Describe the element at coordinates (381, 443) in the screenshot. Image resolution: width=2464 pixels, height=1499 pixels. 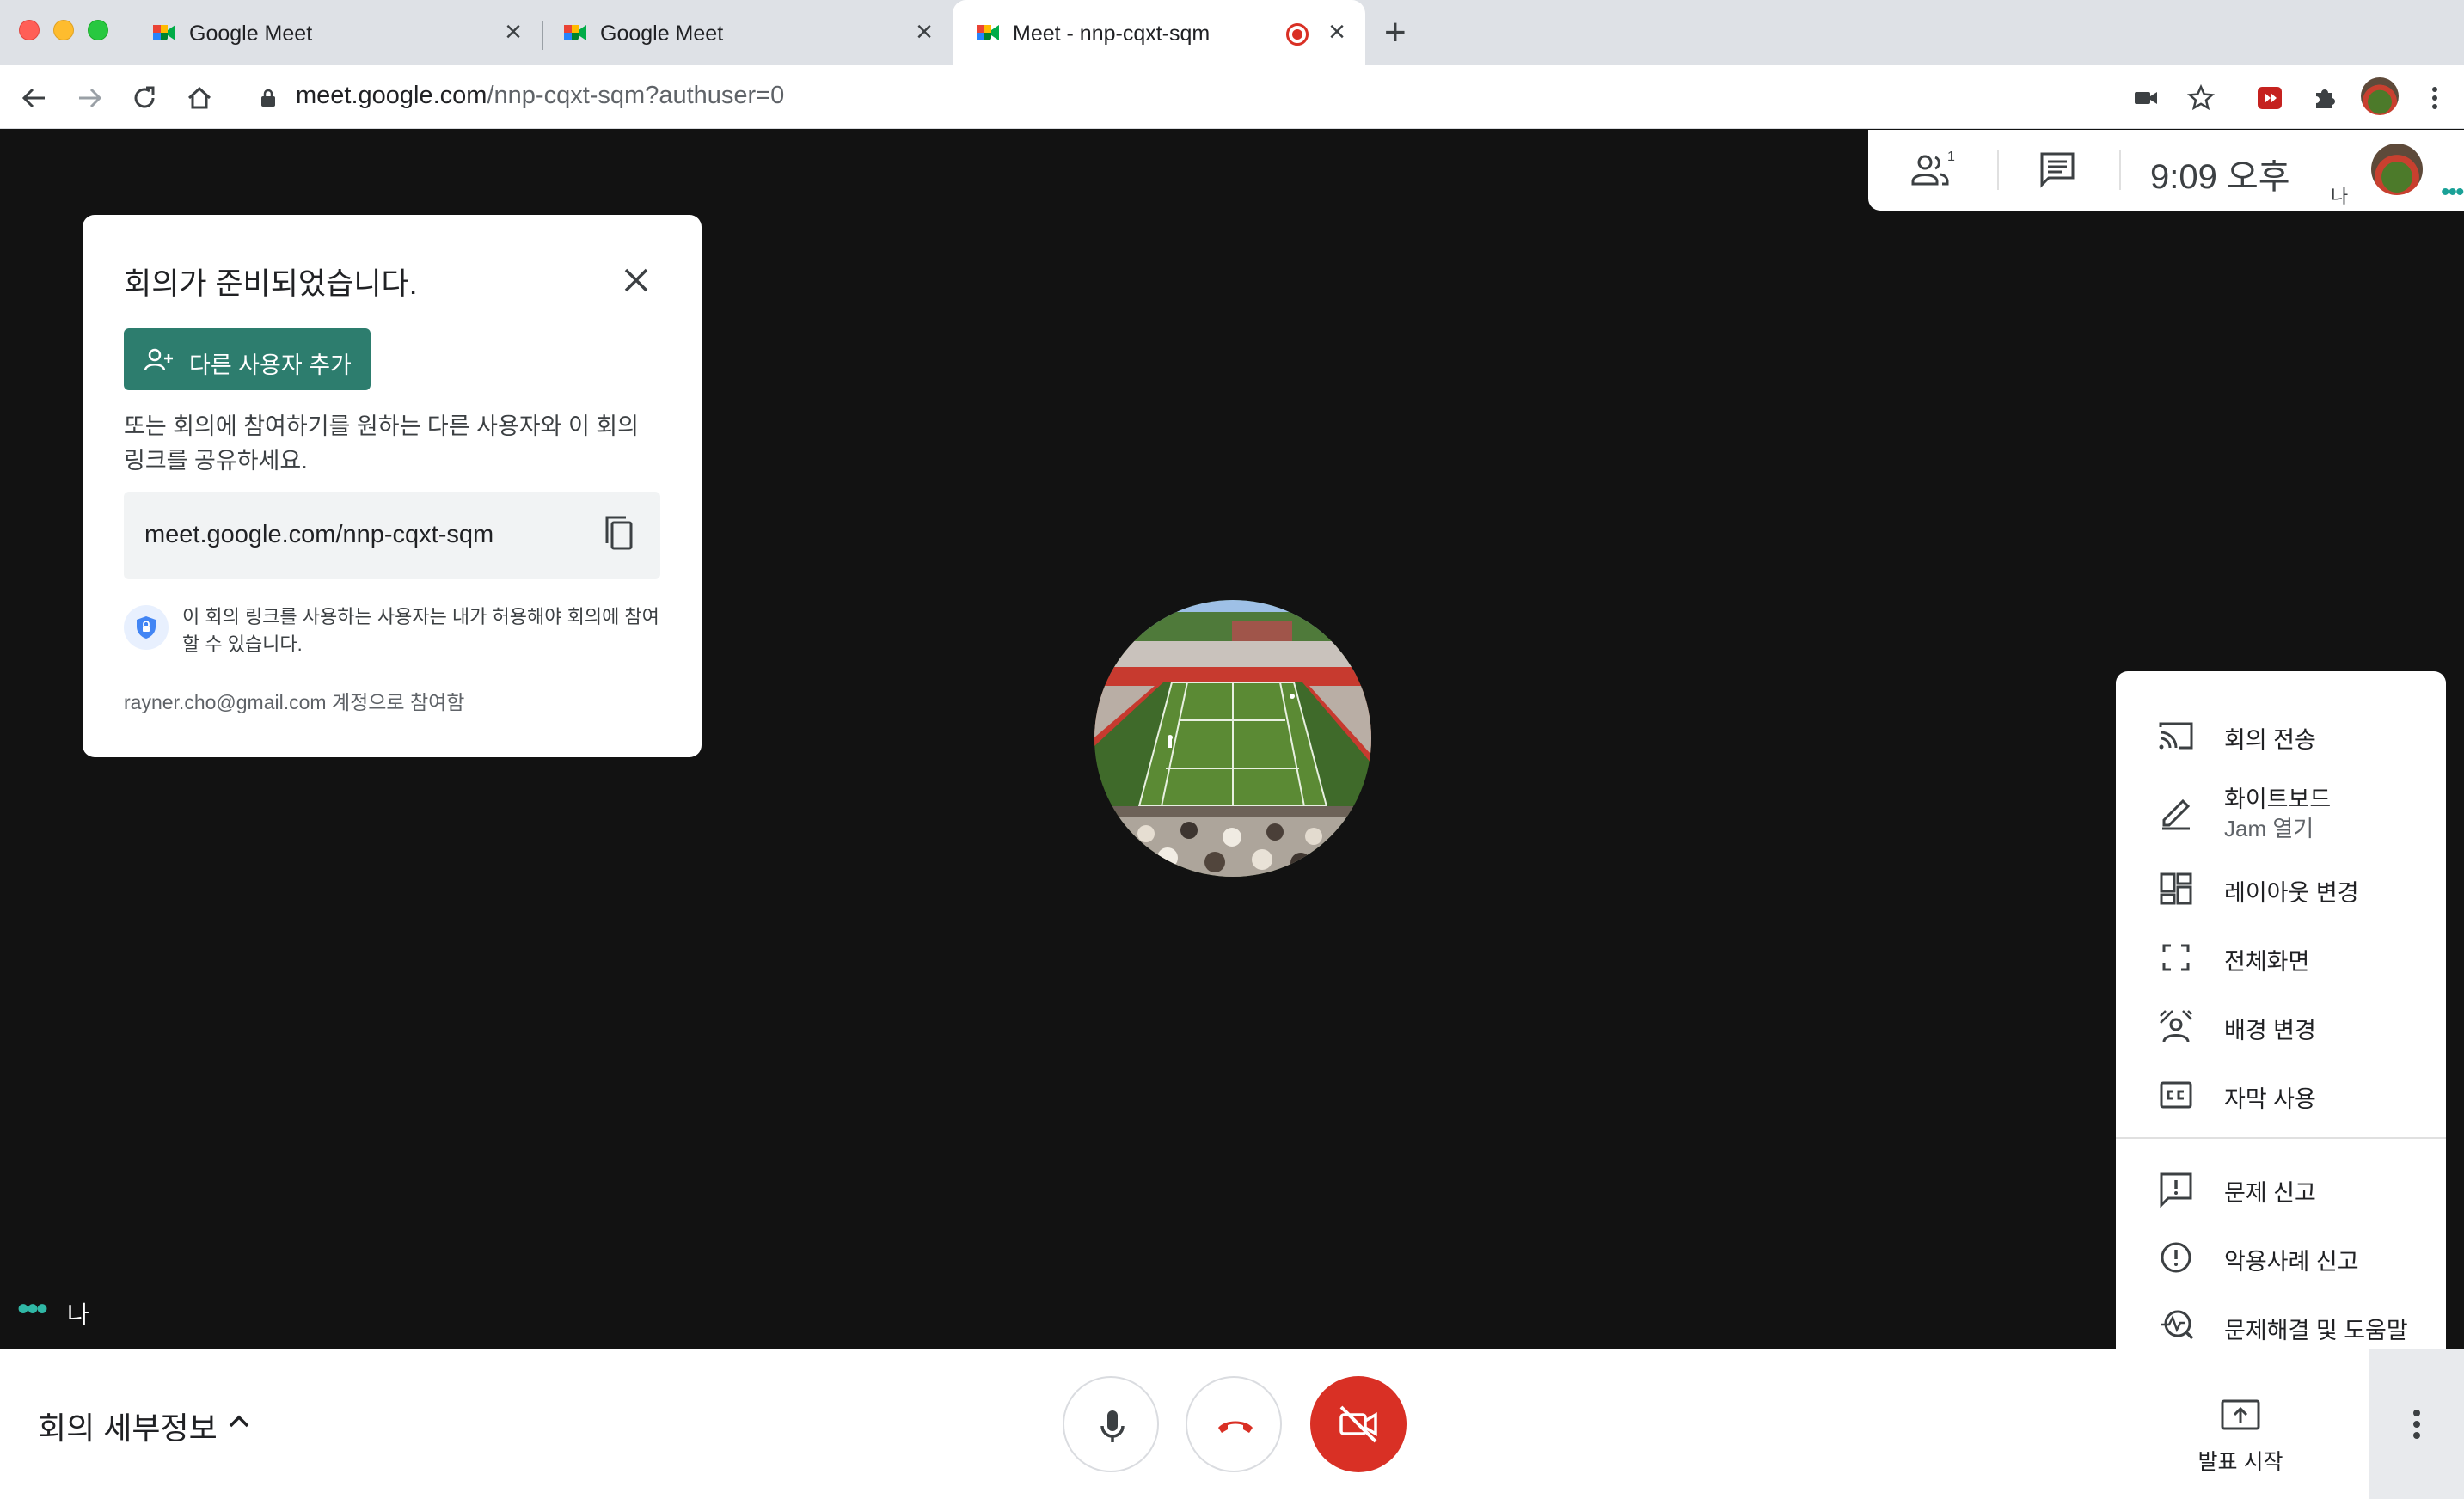
I see `share-description: 또는 회의에 참여하기를 원하는 다른 사용자와 이 회의 링크를 공유하세요.` at that location.